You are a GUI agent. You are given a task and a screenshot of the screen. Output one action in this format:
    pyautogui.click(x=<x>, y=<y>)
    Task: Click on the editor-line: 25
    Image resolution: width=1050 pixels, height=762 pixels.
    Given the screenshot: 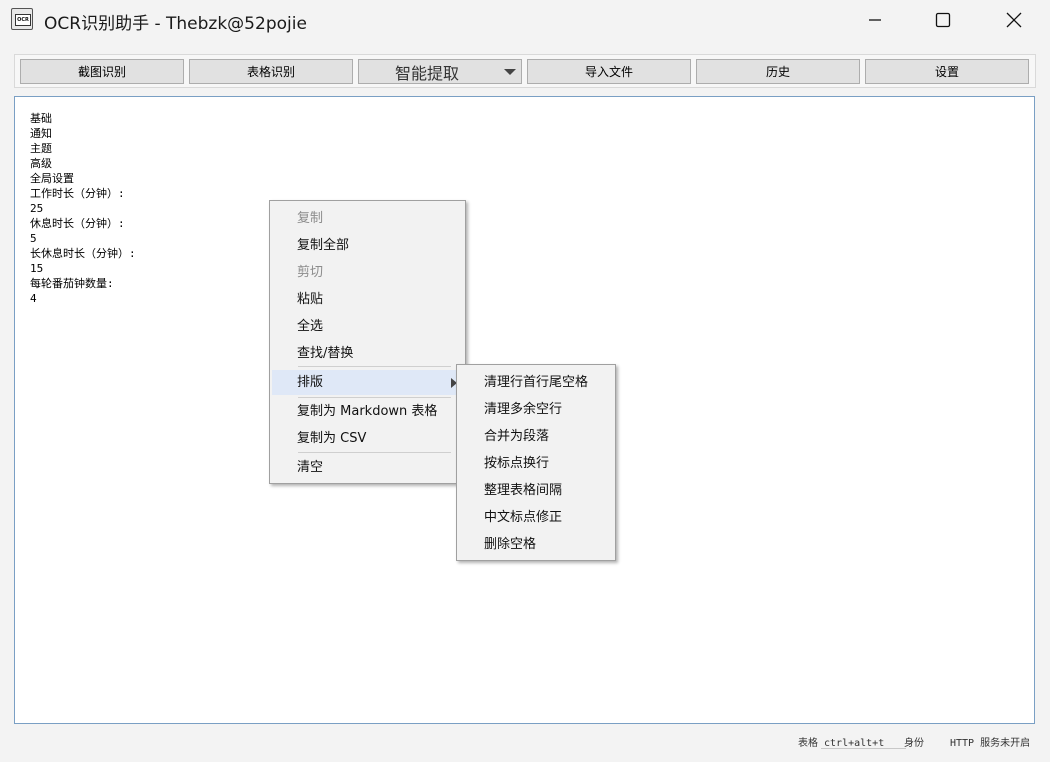 What is the action you would take?
    pyautogui.click(x=37, y=208)
    